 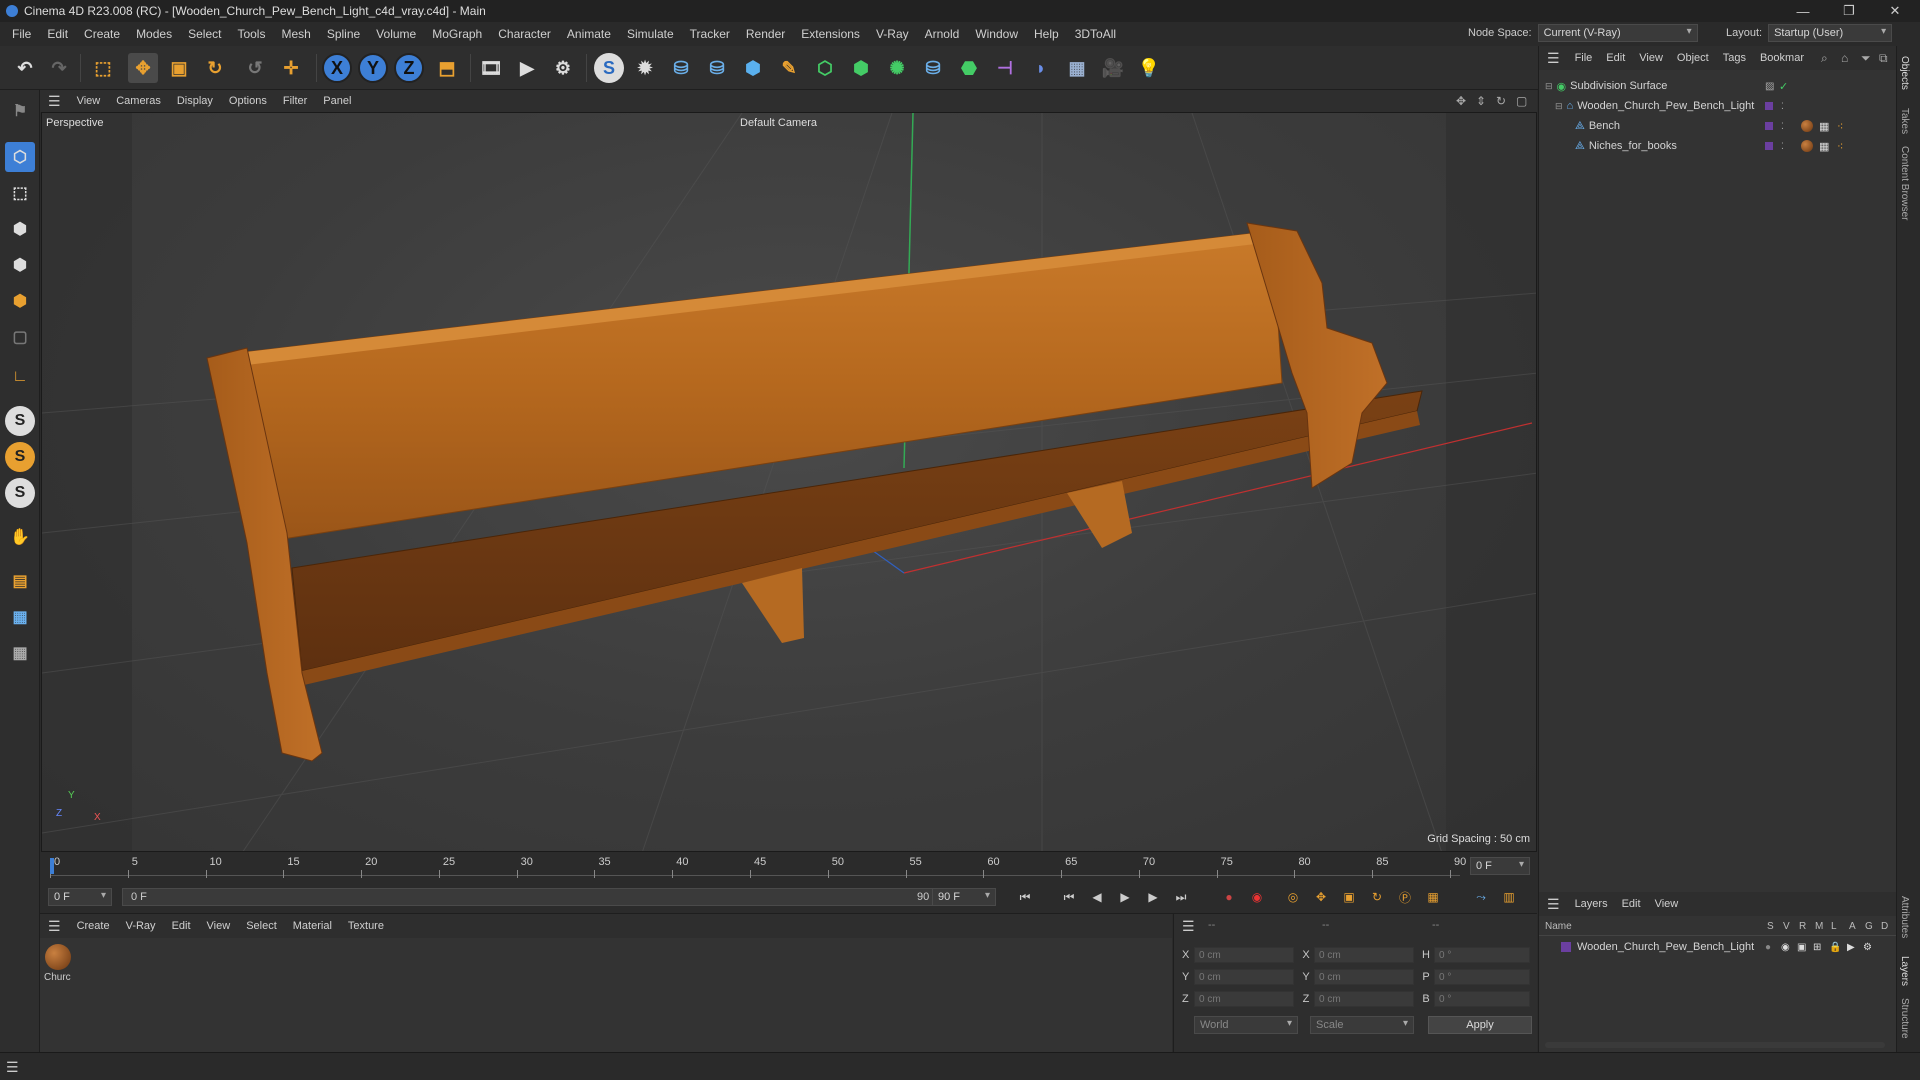 I want to click on material-menu-edit: Edit, so click(x=181, y=926).